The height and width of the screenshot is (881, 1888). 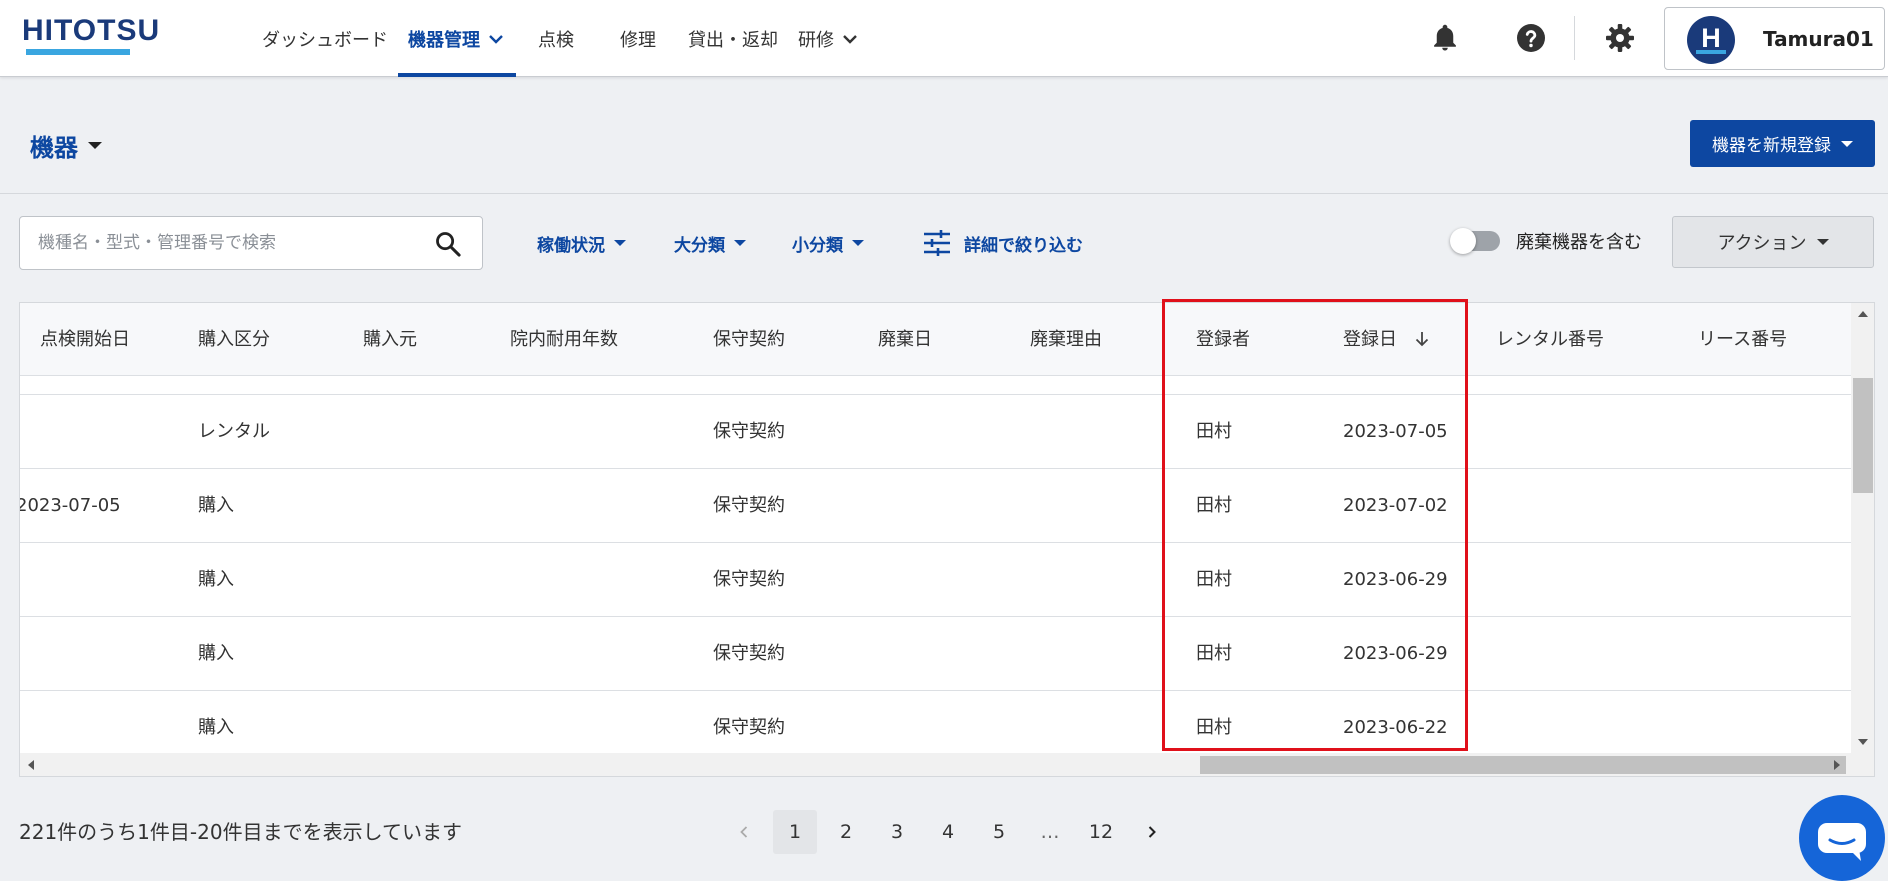 I want to click on next-page-button, so click(x=1152, y=832).